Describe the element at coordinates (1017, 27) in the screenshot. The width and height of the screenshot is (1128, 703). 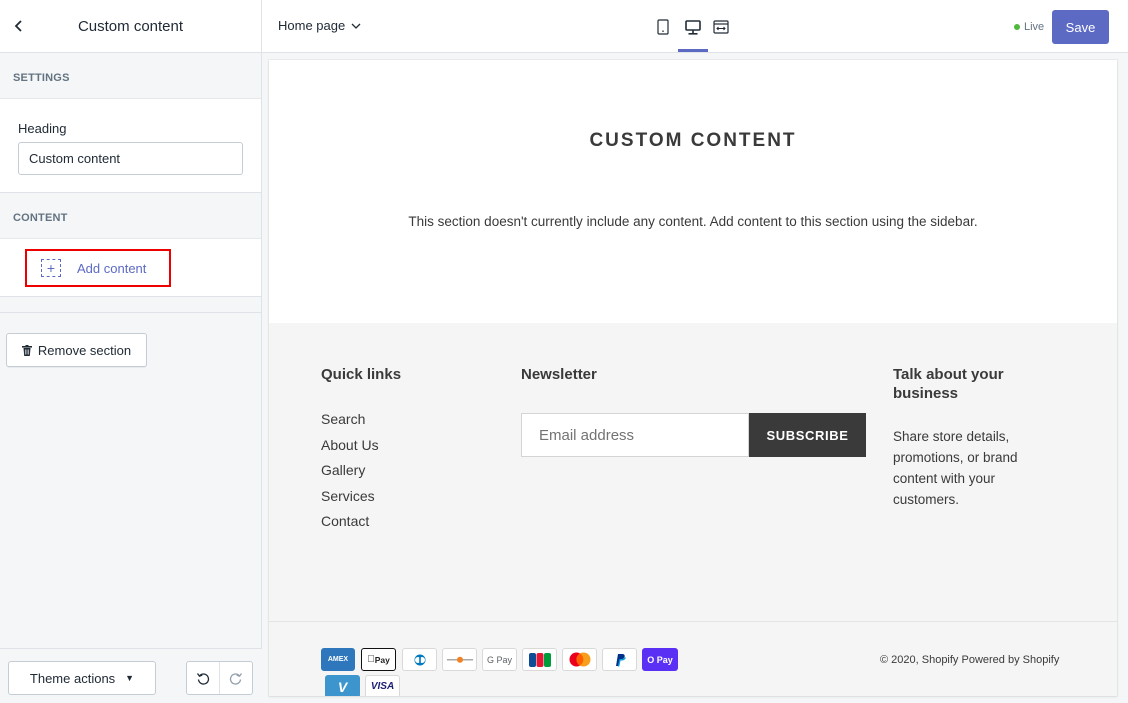
I see `live-dot-icon` at that location.